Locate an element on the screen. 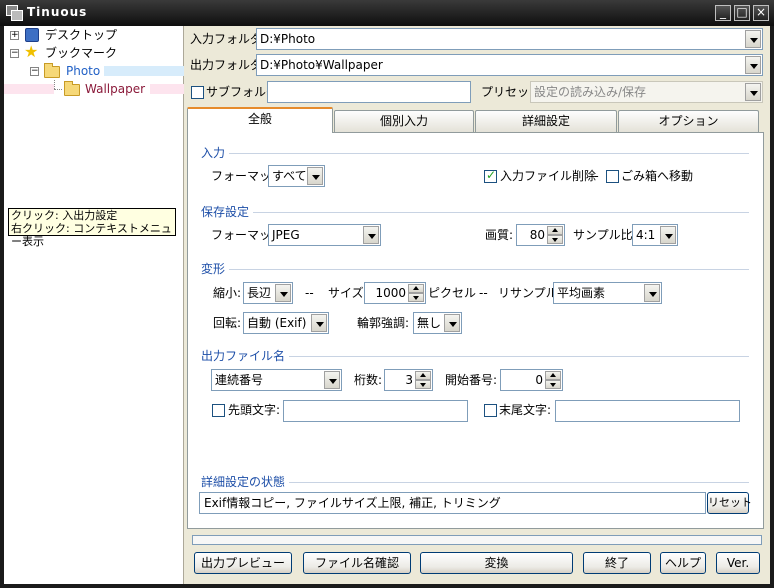 The image size is (774, 588). version-button: Ver. is located at coordinates (738, 563).